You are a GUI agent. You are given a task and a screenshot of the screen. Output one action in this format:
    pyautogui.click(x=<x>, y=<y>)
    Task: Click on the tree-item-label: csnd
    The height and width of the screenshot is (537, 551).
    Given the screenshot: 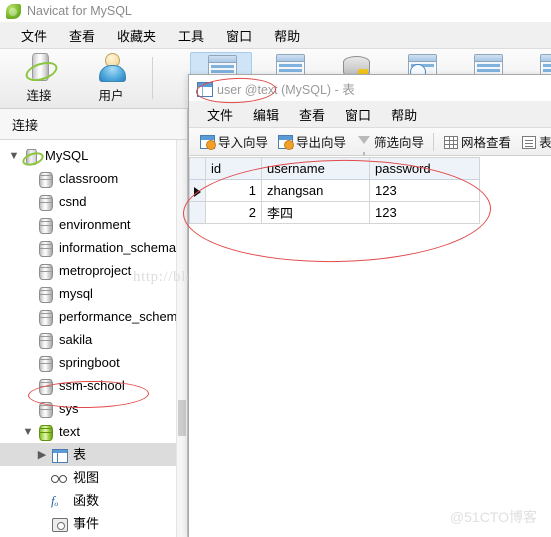 What is the action you would take?
    pyautogui.click(x=73, y=201)
    